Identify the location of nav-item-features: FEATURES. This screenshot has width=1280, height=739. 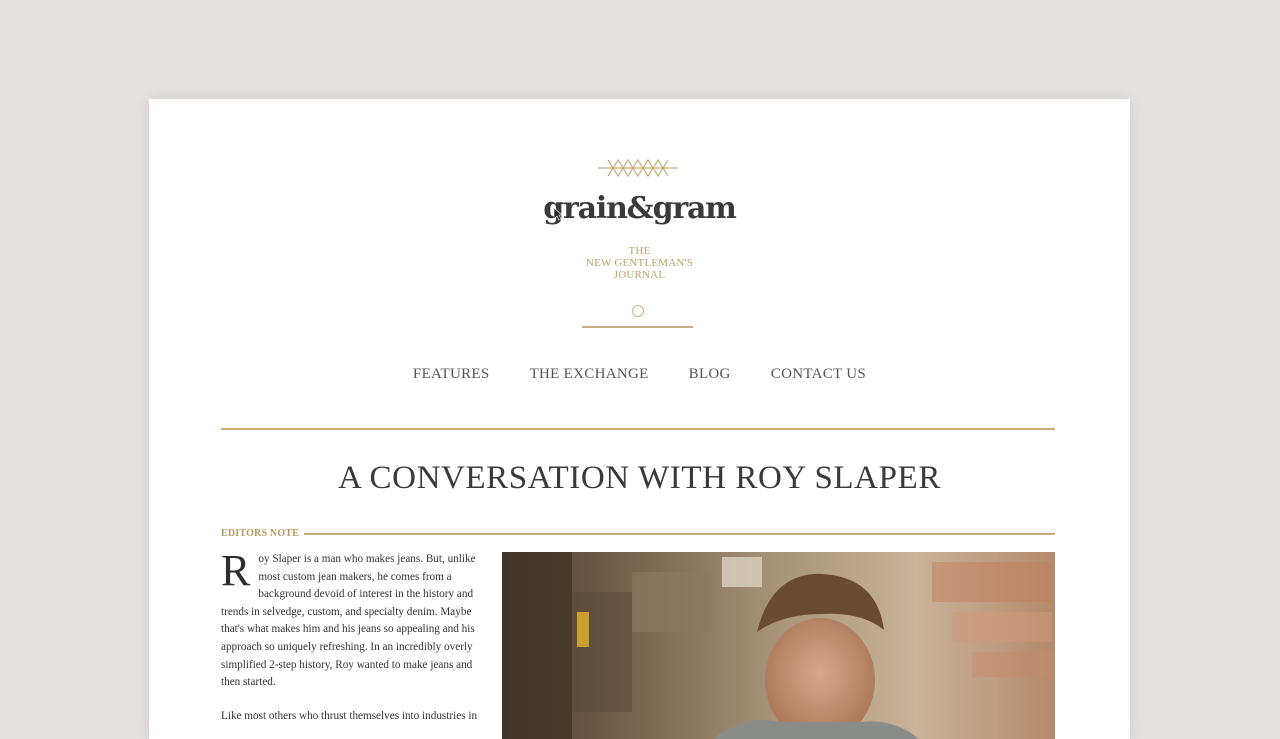
(451, 374).